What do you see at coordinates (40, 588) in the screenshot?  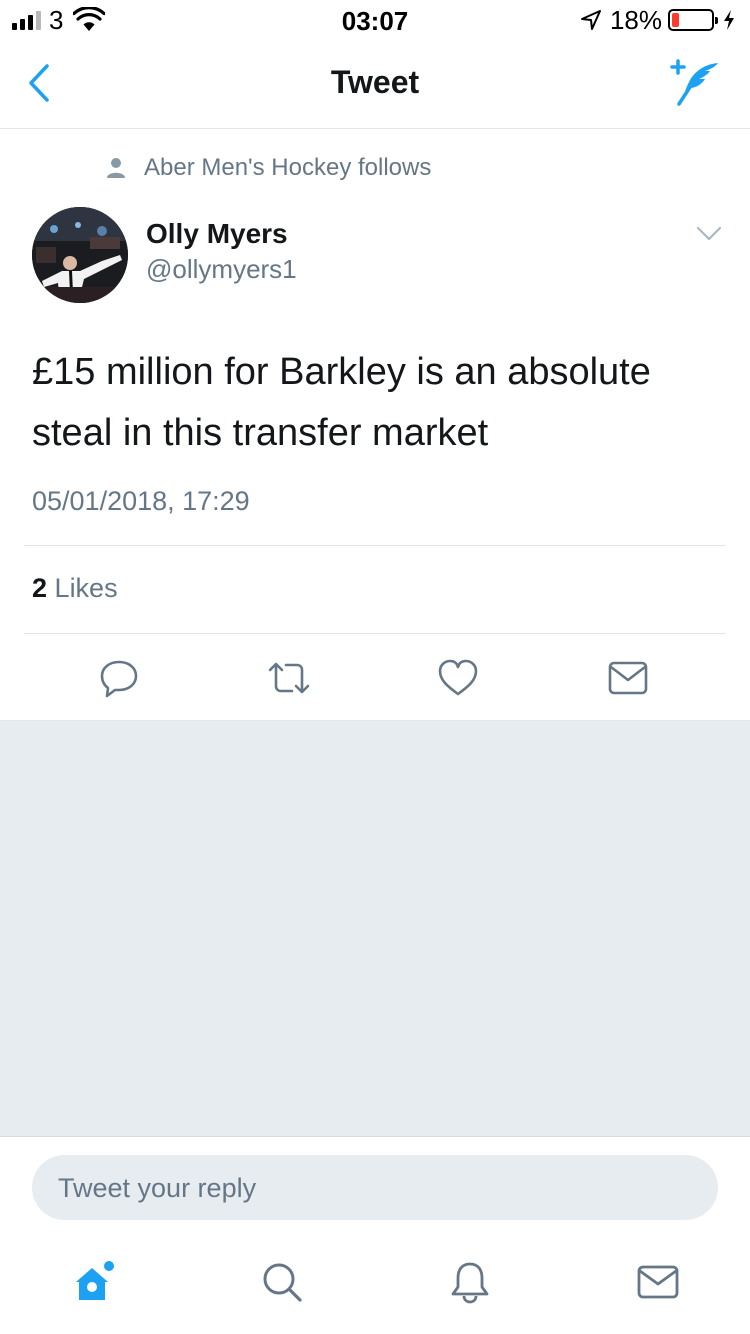 I see `likes-count: 2` at bounding box center [40, 588].